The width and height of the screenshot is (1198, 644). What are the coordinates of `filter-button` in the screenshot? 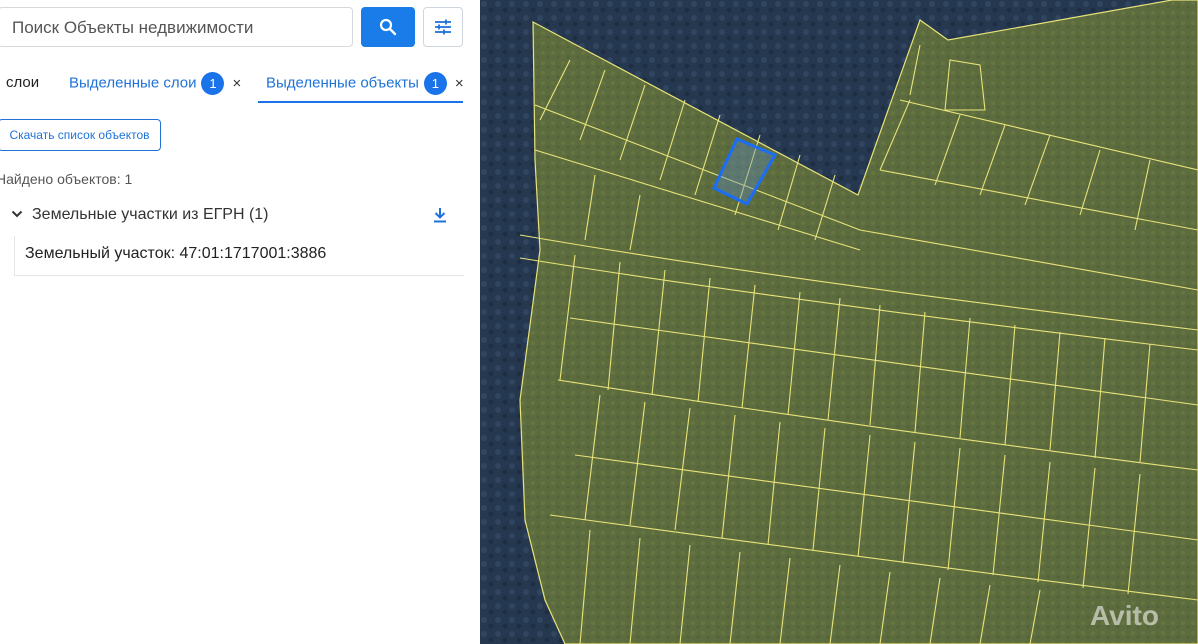 It's located at (443, 27).